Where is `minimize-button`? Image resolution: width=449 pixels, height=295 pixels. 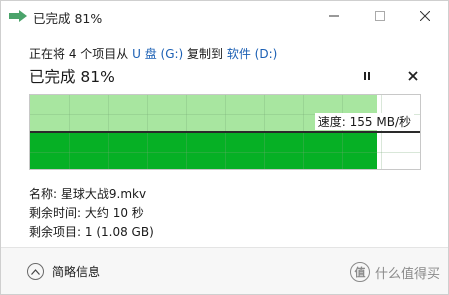
minimize-button is located at coordinates (334, 16).